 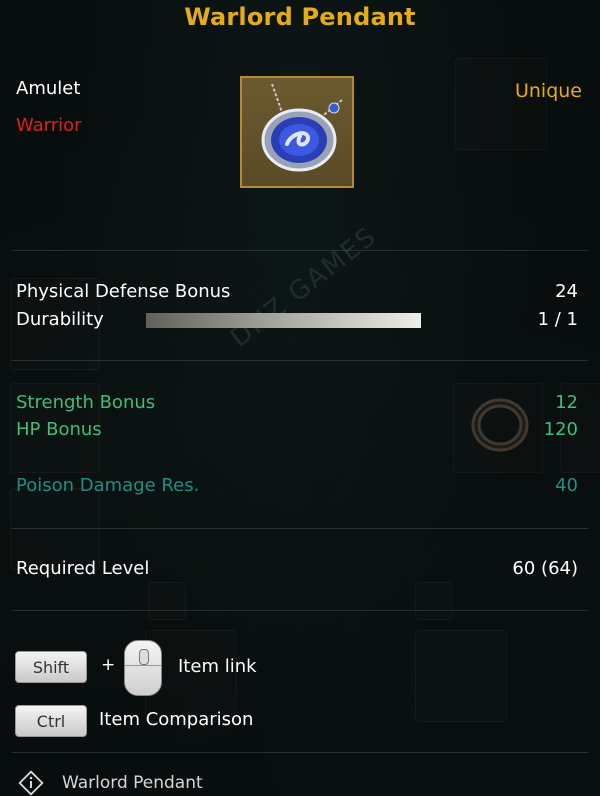 What do you see at coordinates (560, 429) in the screenshot?
I see `bonus-value: 120` at bounding box center [560, 429].